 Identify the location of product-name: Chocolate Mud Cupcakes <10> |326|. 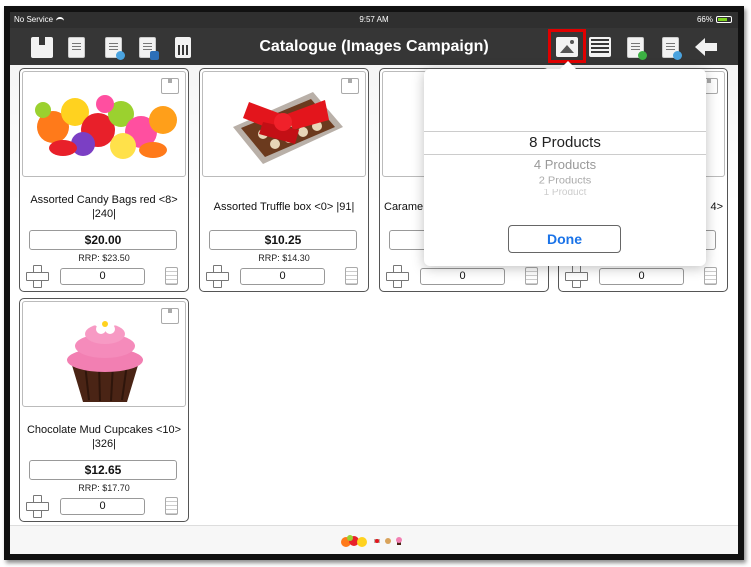
(104, 437).